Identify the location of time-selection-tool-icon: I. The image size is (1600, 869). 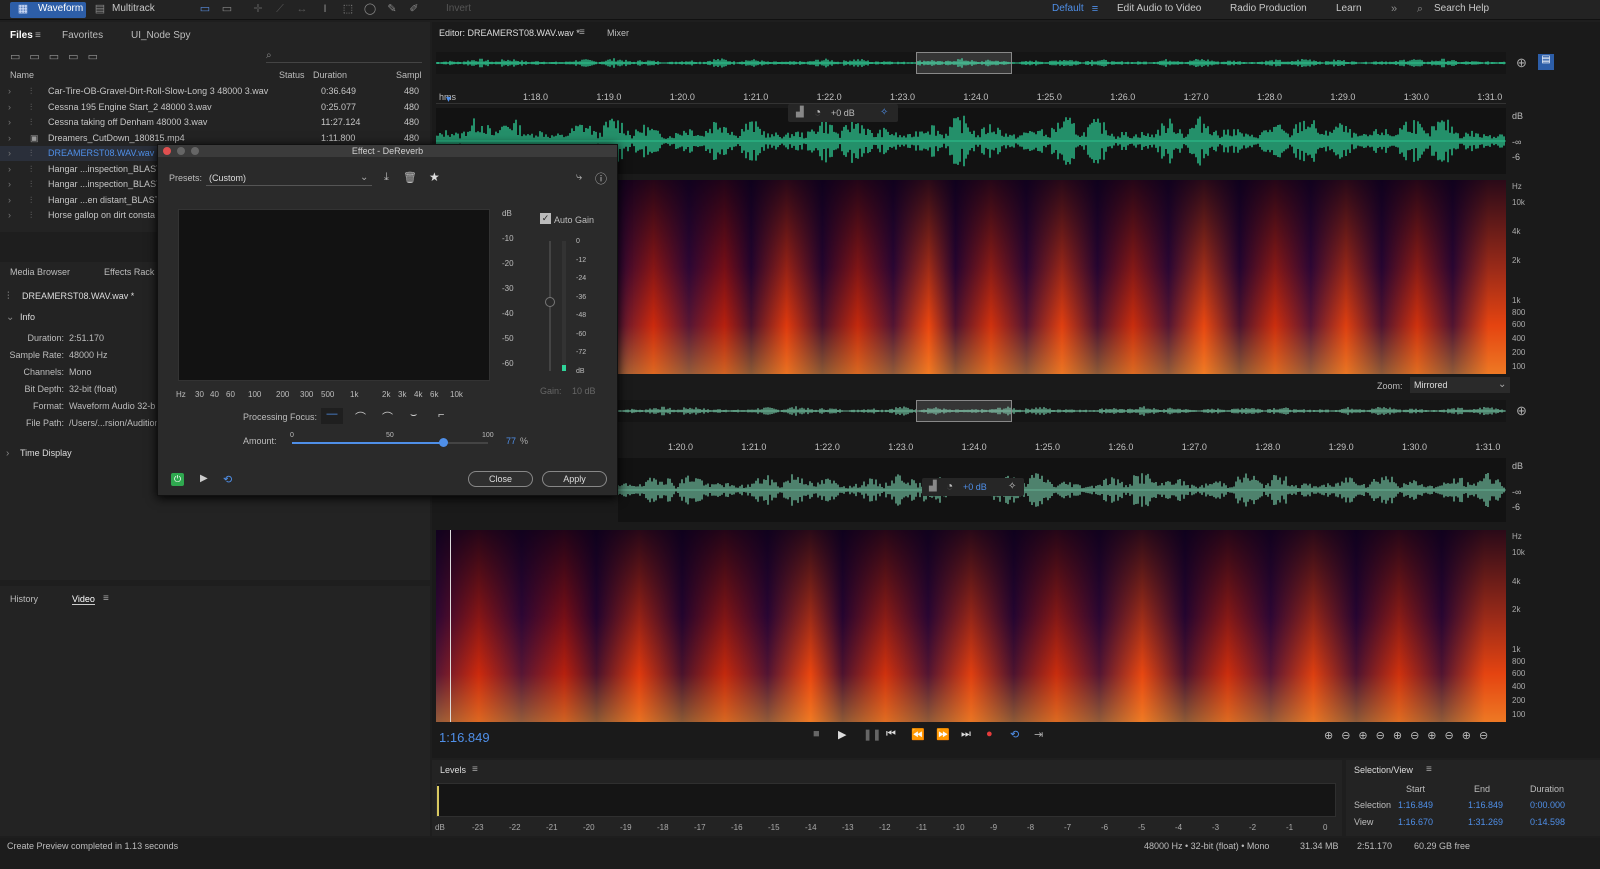
(325, 9).